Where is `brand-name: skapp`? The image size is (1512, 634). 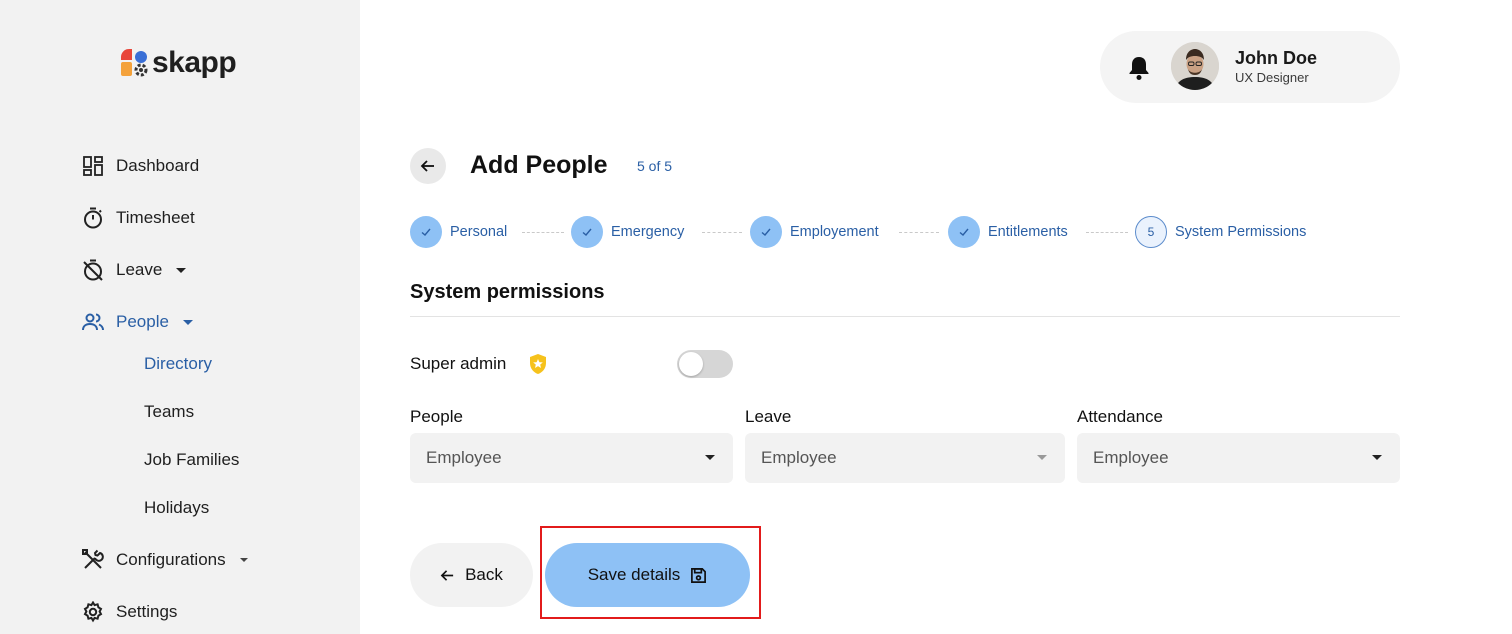
brand-name: skapp is located at coordinates (194, 62).